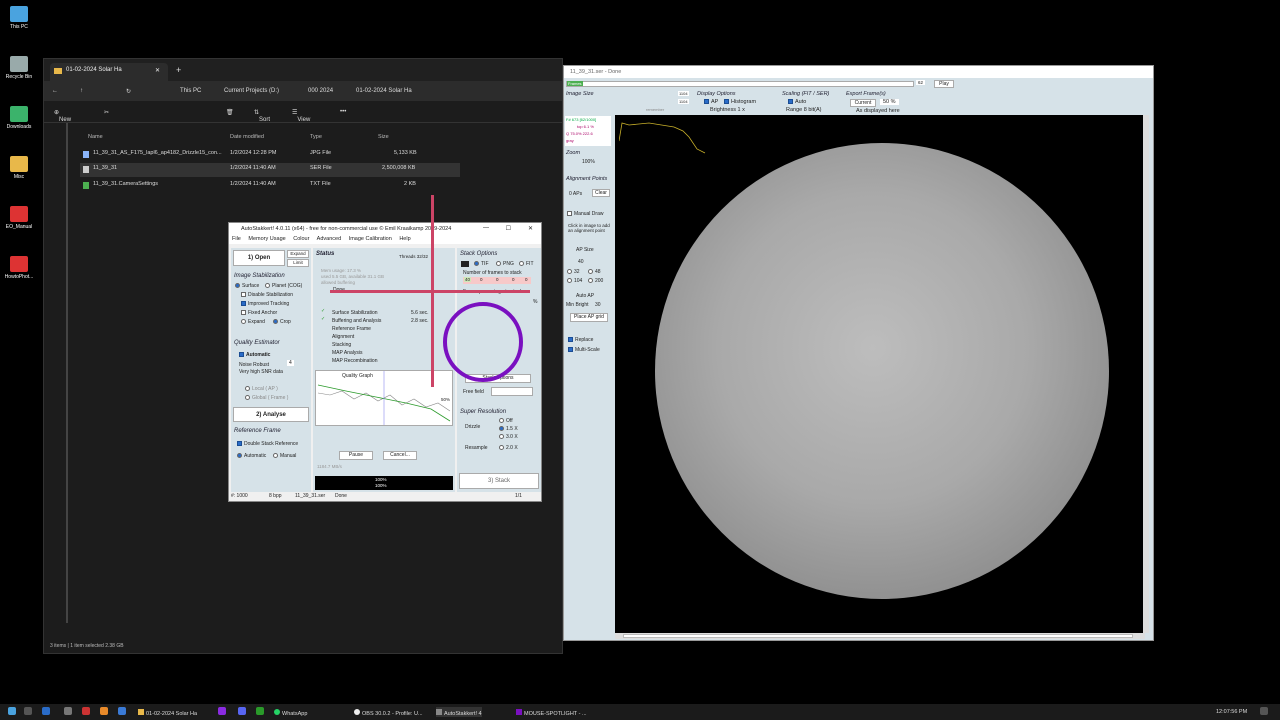 The image size is (1280, 720). Describe the element at coordinates (46, 711) in the screenshot. I see `task-view-icon` at that location.